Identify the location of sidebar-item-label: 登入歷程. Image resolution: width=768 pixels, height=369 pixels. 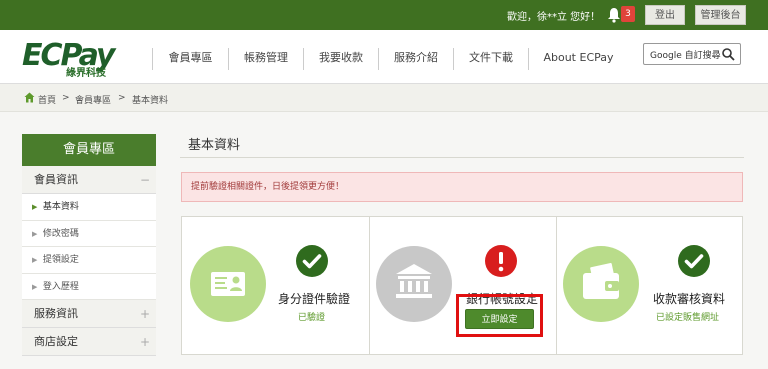
(60, 286).